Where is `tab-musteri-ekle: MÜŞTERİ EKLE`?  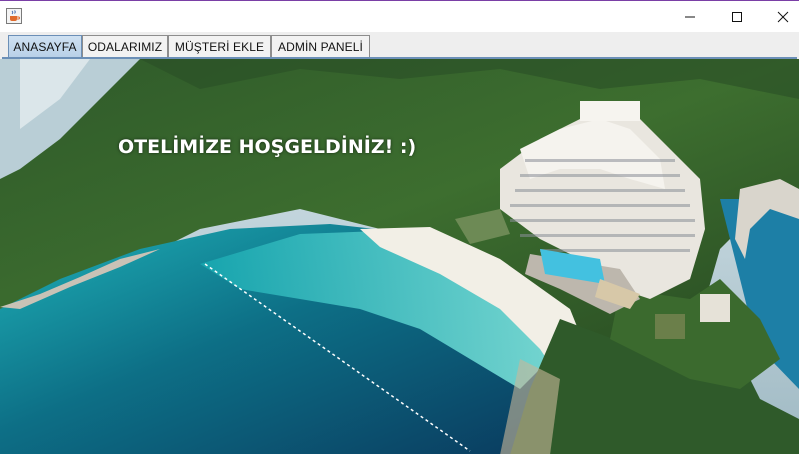
tab-musteri-ekle: MÜŞTERİ EKLE is located at coordinates (219, 46).